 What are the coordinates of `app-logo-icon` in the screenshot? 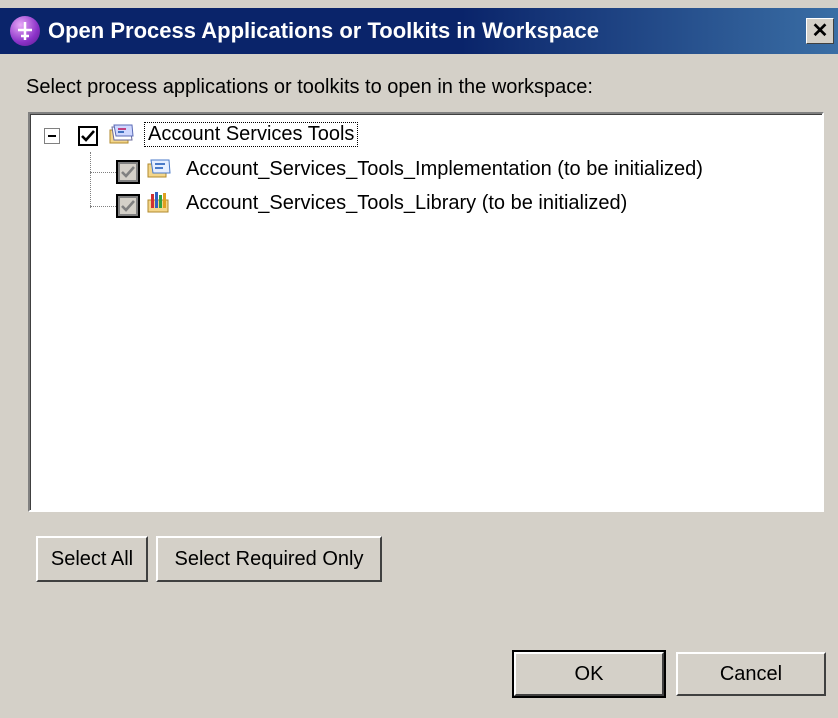 It's located at (25, 31).